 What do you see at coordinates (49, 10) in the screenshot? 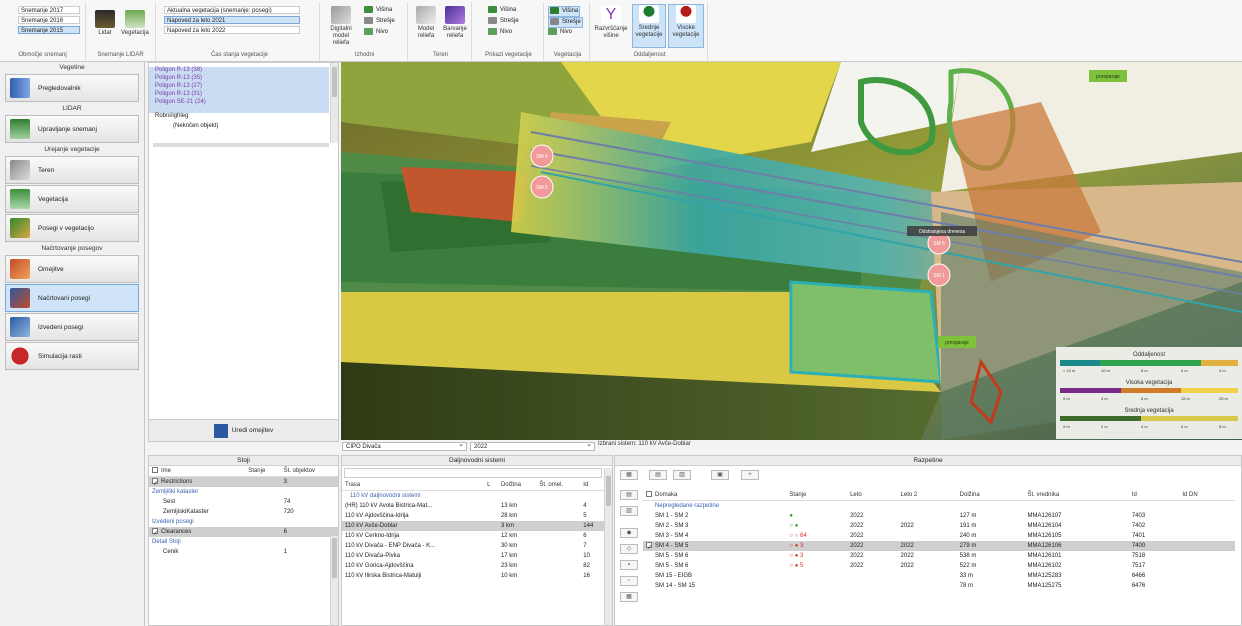
I see `snapshot-2017: Snemanje 2017` at bounding box center [49, 10].